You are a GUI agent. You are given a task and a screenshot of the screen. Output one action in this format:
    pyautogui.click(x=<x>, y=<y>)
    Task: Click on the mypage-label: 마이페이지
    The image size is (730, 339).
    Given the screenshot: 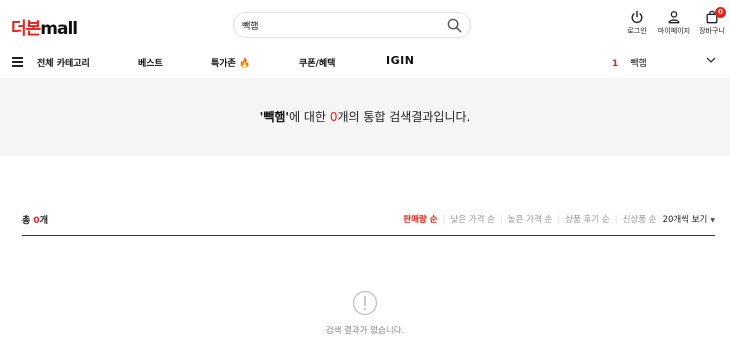 What is the action you would take?
    pyautogui.click(x=674, y=31)
    